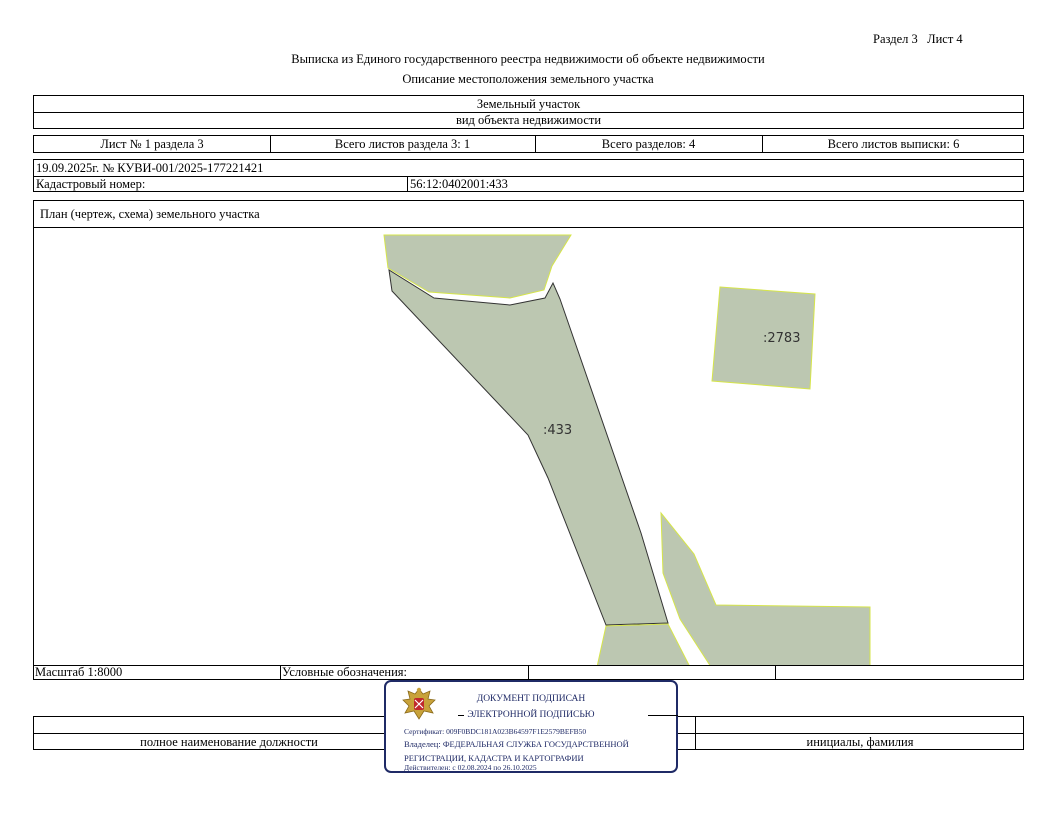 Image resolution: width=1056 pixels, height=816 pixels. Describe the element at coordinates (459, 183) in the screenshot. I see `cadastral-number-value: 56:12:0402001:433` at that location.